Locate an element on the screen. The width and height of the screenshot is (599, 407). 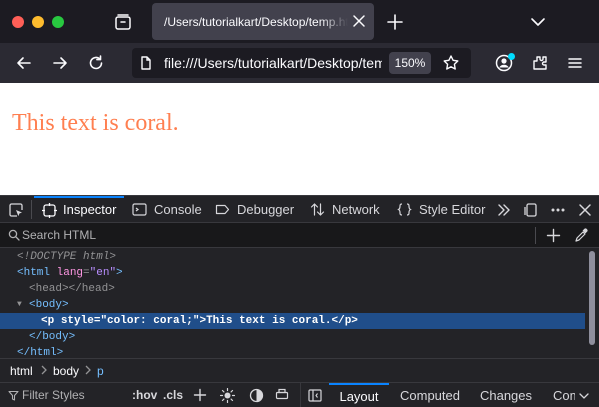
active-tab: /Users/tutorialkart/Desktop/temp.html is located at coordinates (263, 21).